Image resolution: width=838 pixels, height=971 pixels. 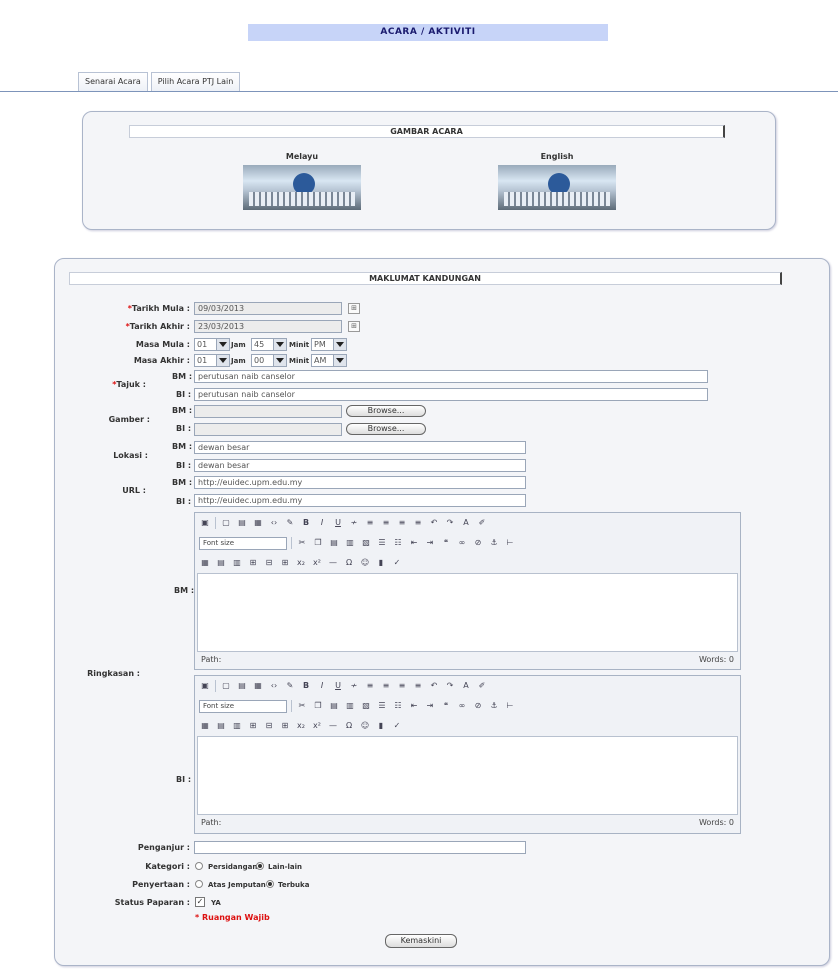 What do you see at coordinates (557, 187) in the screenshot?
I see `english-event-image` at bounding box center [557, 187].